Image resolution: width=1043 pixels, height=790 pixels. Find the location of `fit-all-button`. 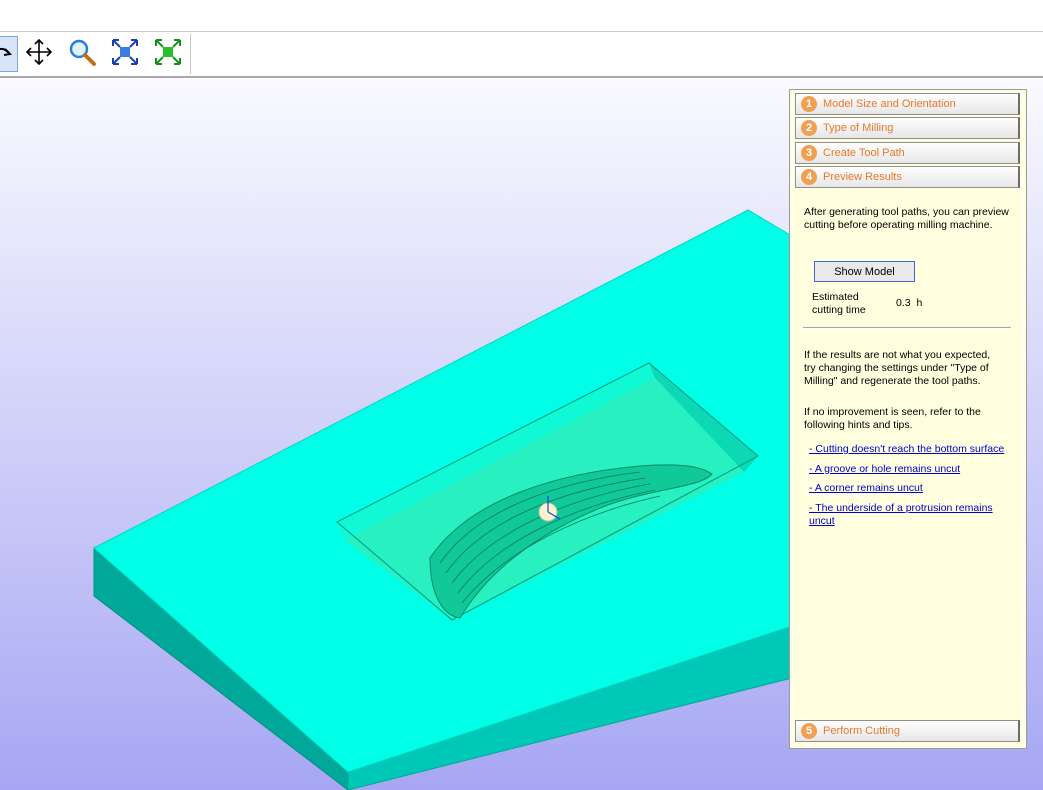

fit-all-button is located at coordinates (125, 54).